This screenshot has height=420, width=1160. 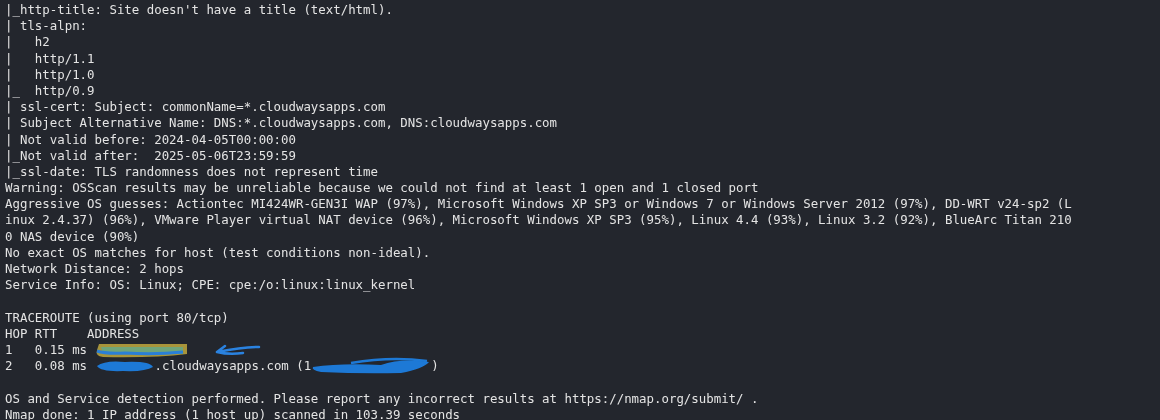 I want to click on terminal-line: |_Not valid after: 2025-05-06T23:59:59, so click(x=151, y=155).